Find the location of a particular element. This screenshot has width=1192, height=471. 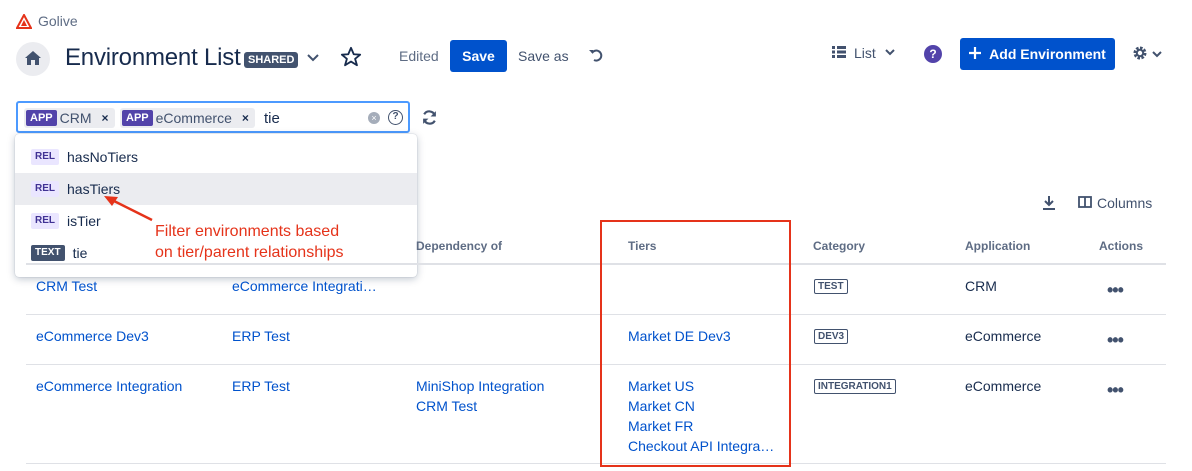

tiers-highlight-box is located at coordinates (695, 343).